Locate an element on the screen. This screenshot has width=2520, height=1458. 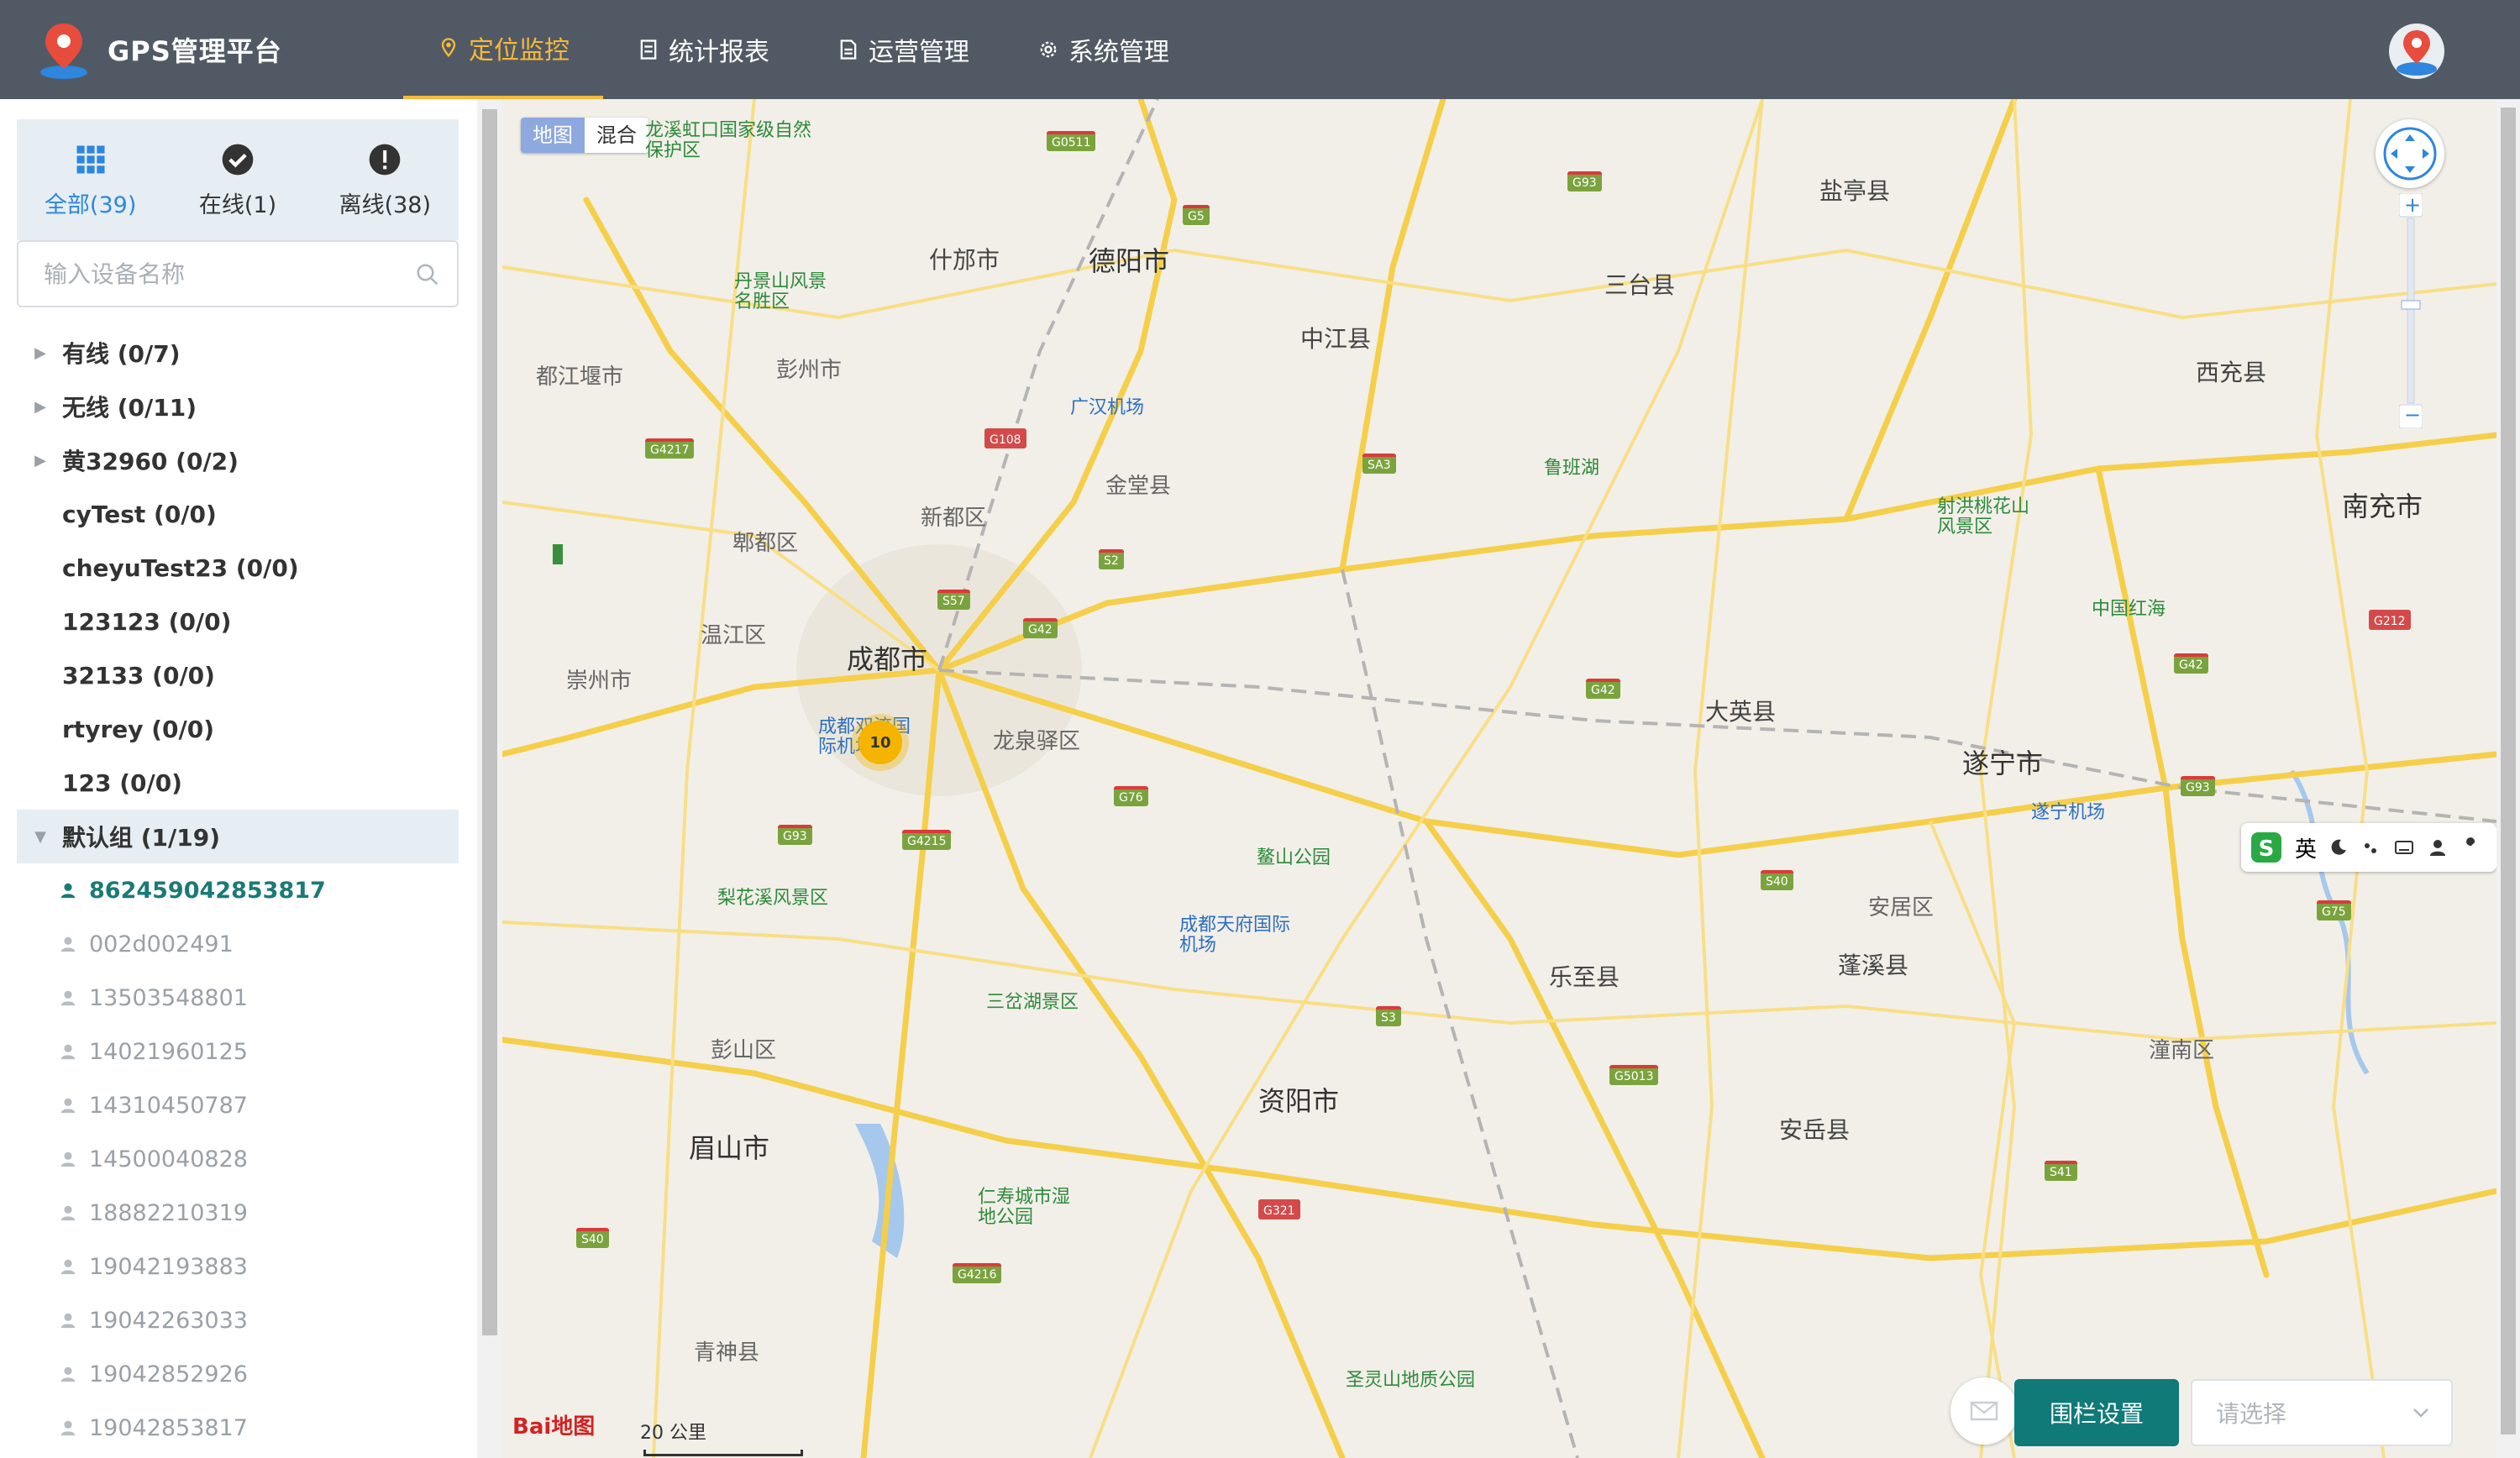
ime-language-label: 英 is located at coordinates (2306, 847).